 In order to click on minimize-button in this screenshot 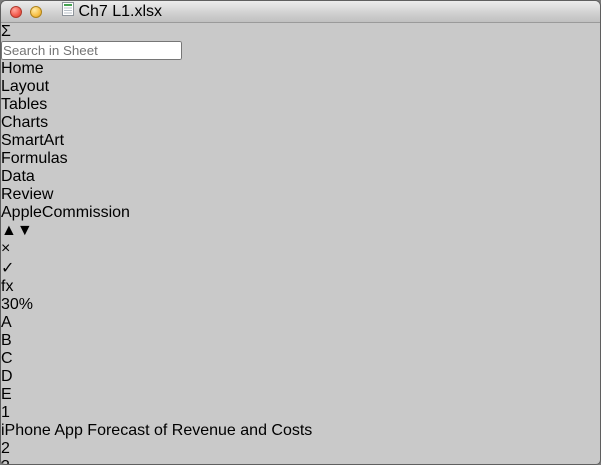, I will do `click(36, 11)`.